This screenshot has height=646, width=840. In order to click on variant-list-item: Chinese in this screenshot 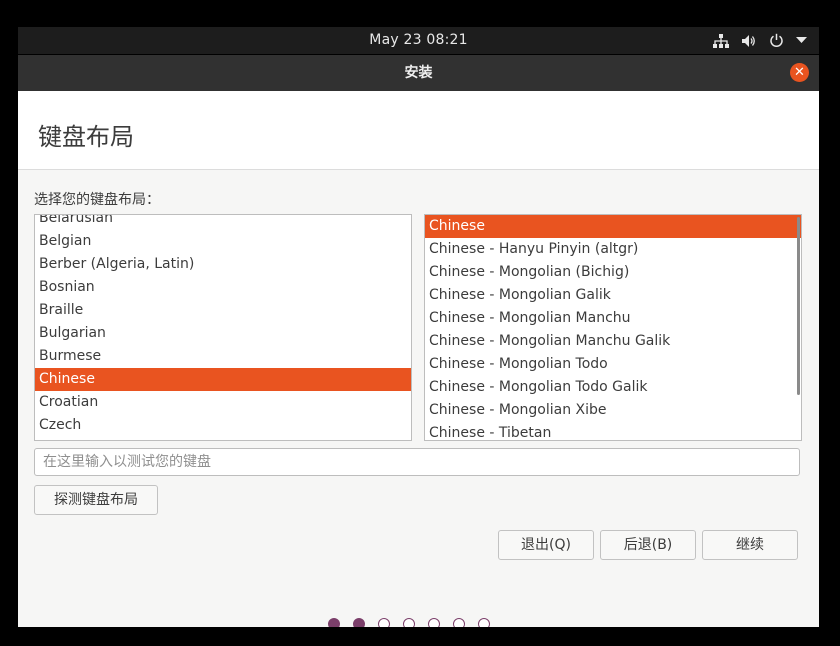, I will do `click(613, 226)`.